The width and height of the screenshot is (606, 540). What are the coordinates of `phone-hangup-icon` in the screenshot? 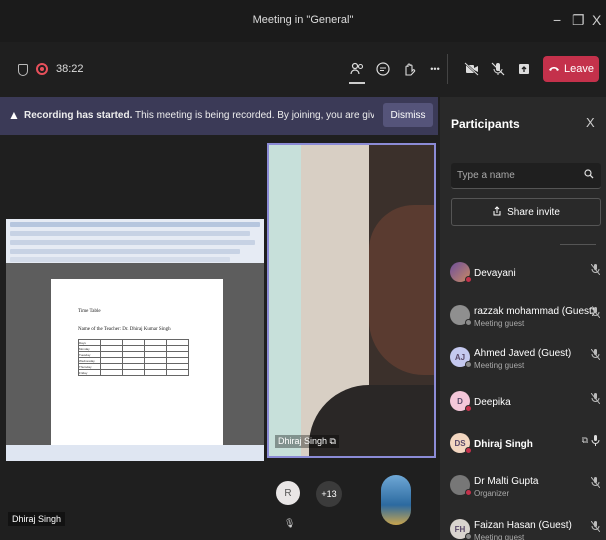 It's located at (554, 69).